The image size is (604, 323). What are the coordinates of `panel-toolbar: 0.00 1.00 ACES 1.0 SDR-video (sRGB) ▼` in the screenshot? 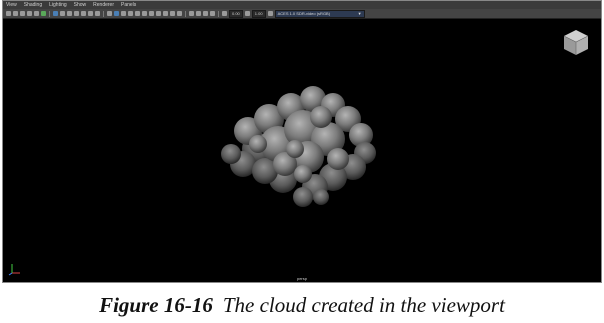 It's located at (302, 14).